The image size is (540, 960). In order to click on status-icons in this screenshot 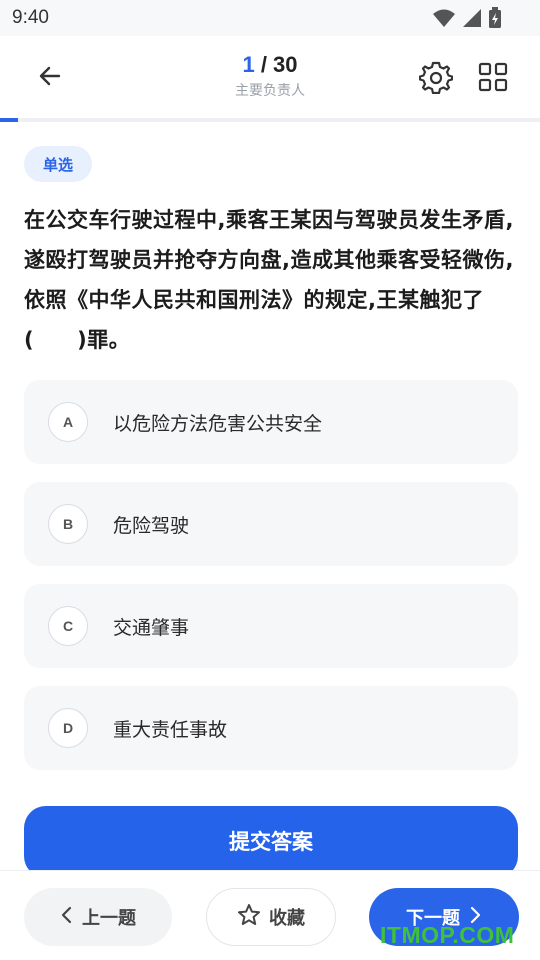, I will do `click(467, 20)`.